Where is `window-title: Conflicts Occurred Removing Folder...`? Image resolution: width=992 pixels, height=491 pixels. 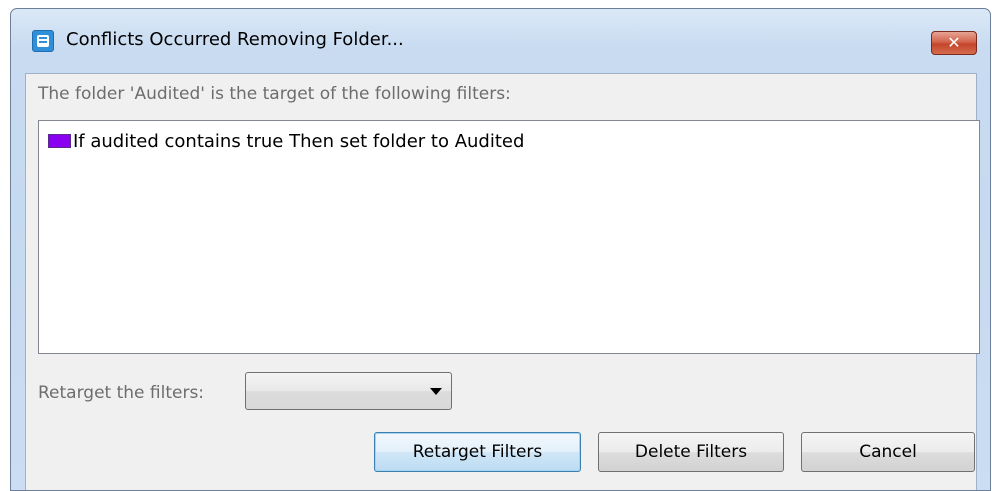
window-title: Conflicts Occurred Removing Folder... is located at coordinates (235, 39).